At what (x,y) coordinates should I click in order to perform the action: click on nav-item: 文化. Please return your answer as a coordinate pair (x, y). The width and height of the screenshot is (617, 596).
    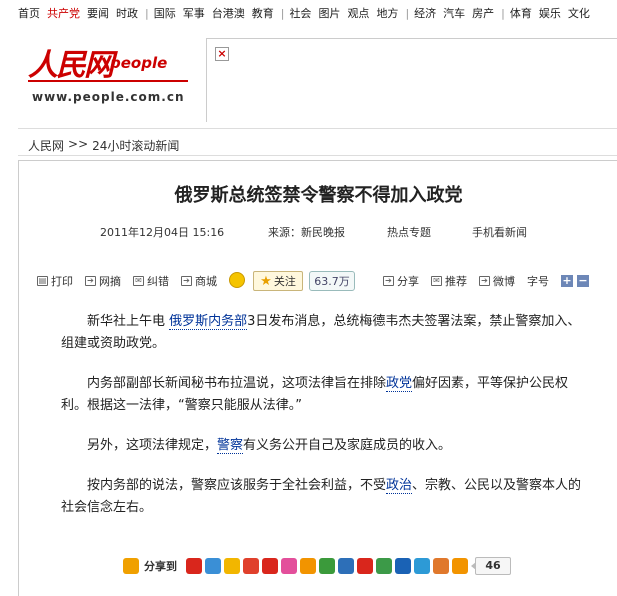
    Looking at the image, I should click on (579, 13).